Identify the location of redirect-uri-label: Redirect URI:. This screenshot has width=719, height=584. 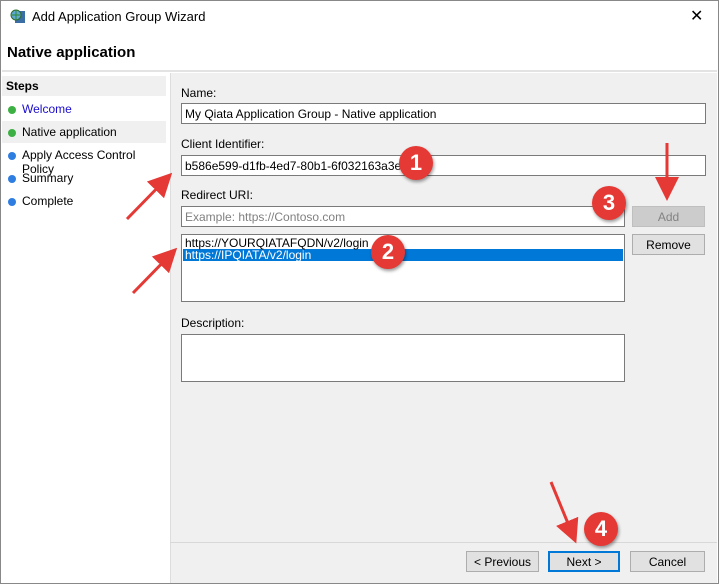
(217, 195).